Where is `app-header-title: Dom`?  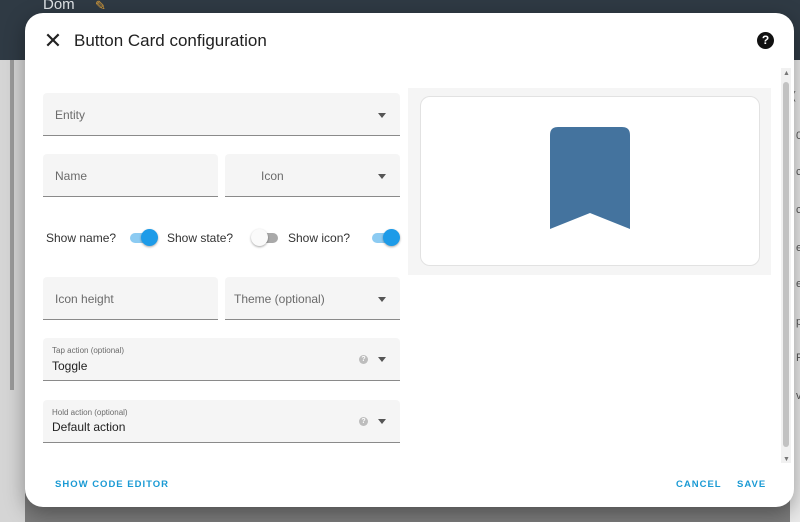 app-header-title: Dom is located at coordinates (59, 6).